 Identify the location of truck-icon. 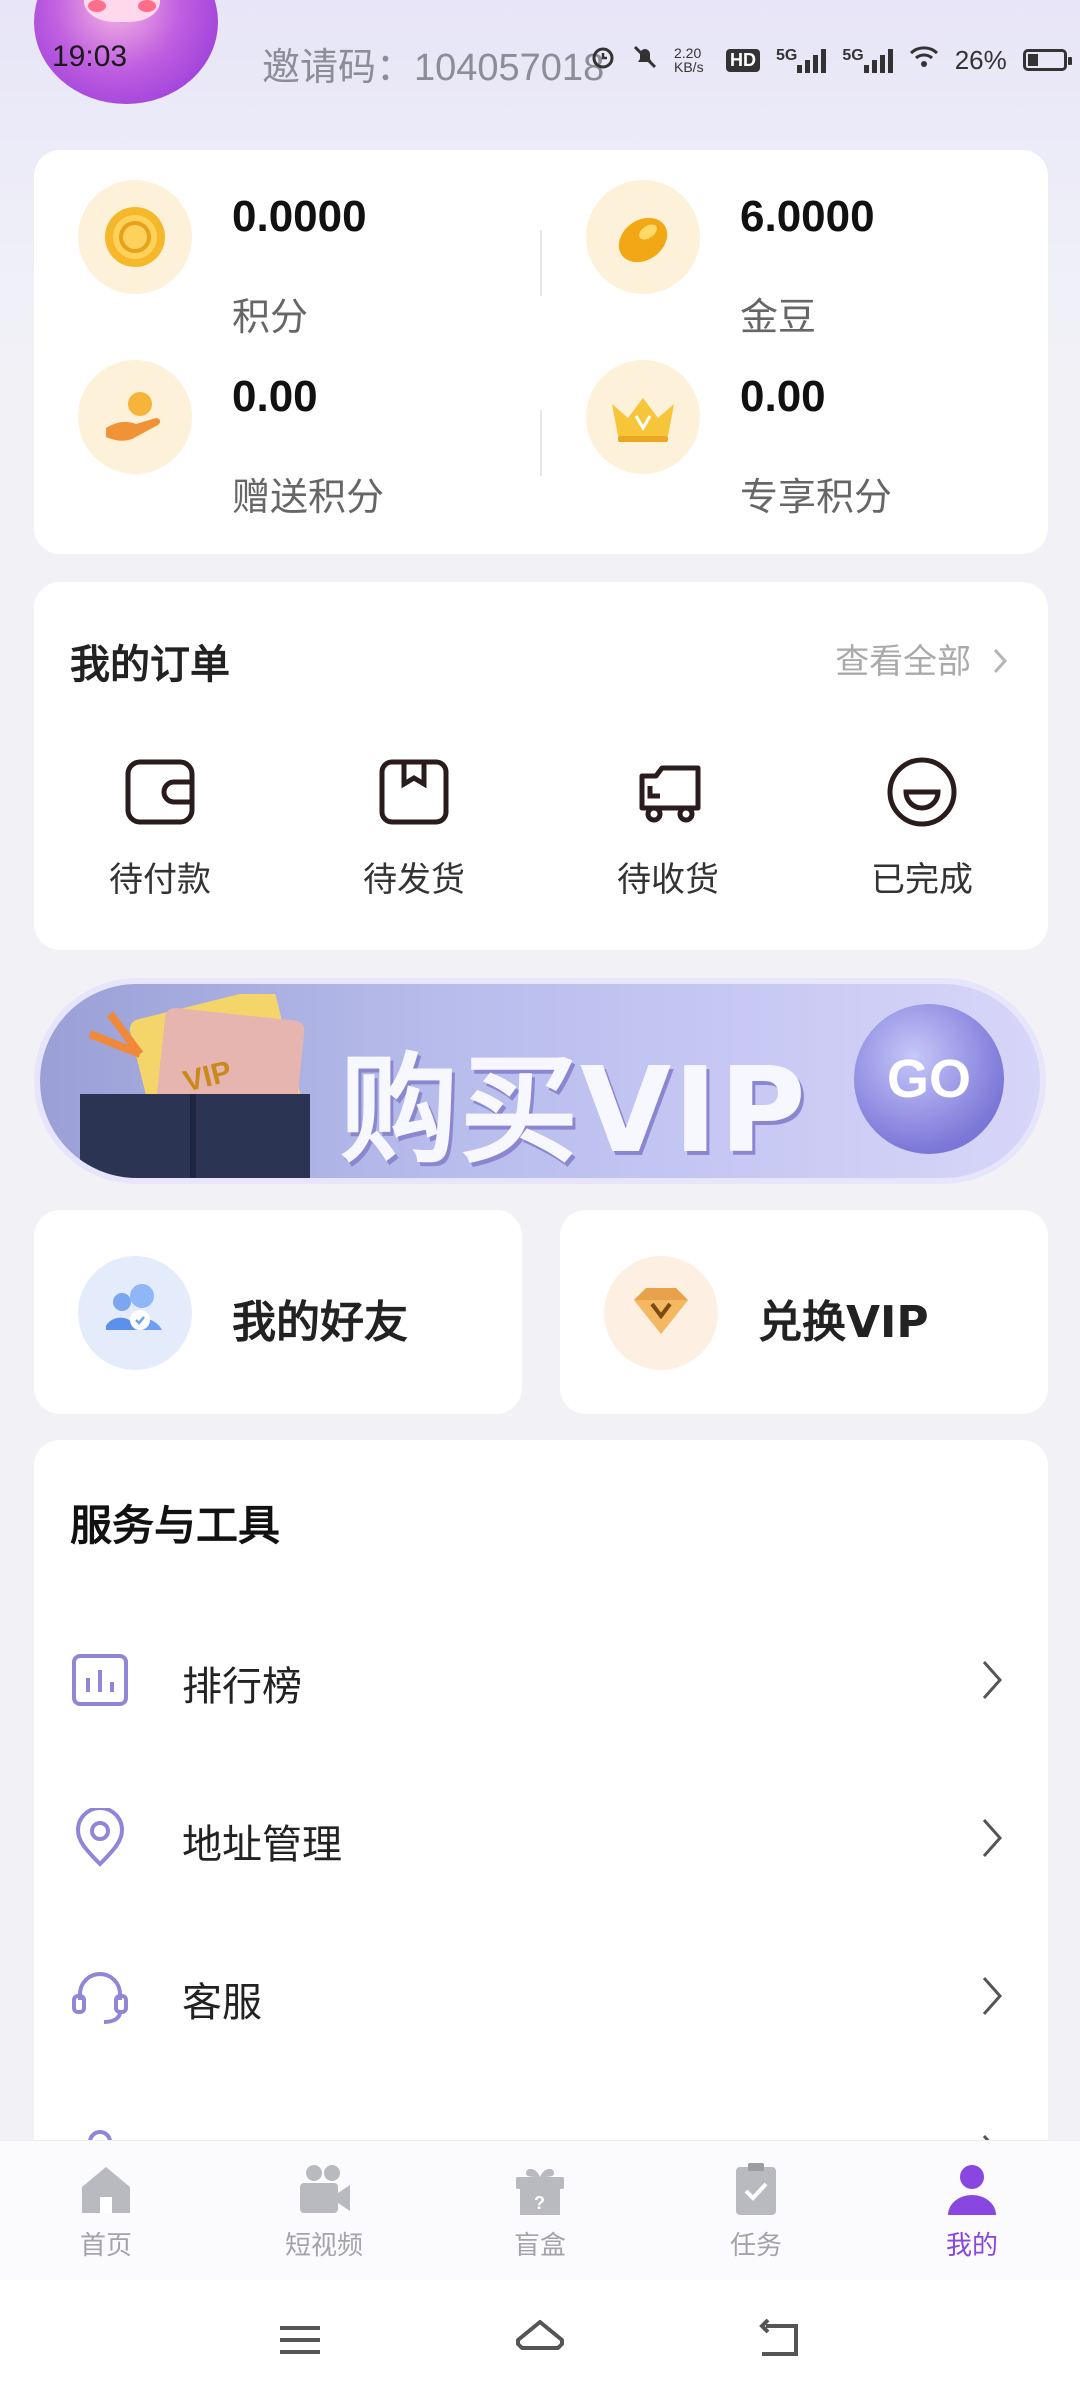
(668, 792).